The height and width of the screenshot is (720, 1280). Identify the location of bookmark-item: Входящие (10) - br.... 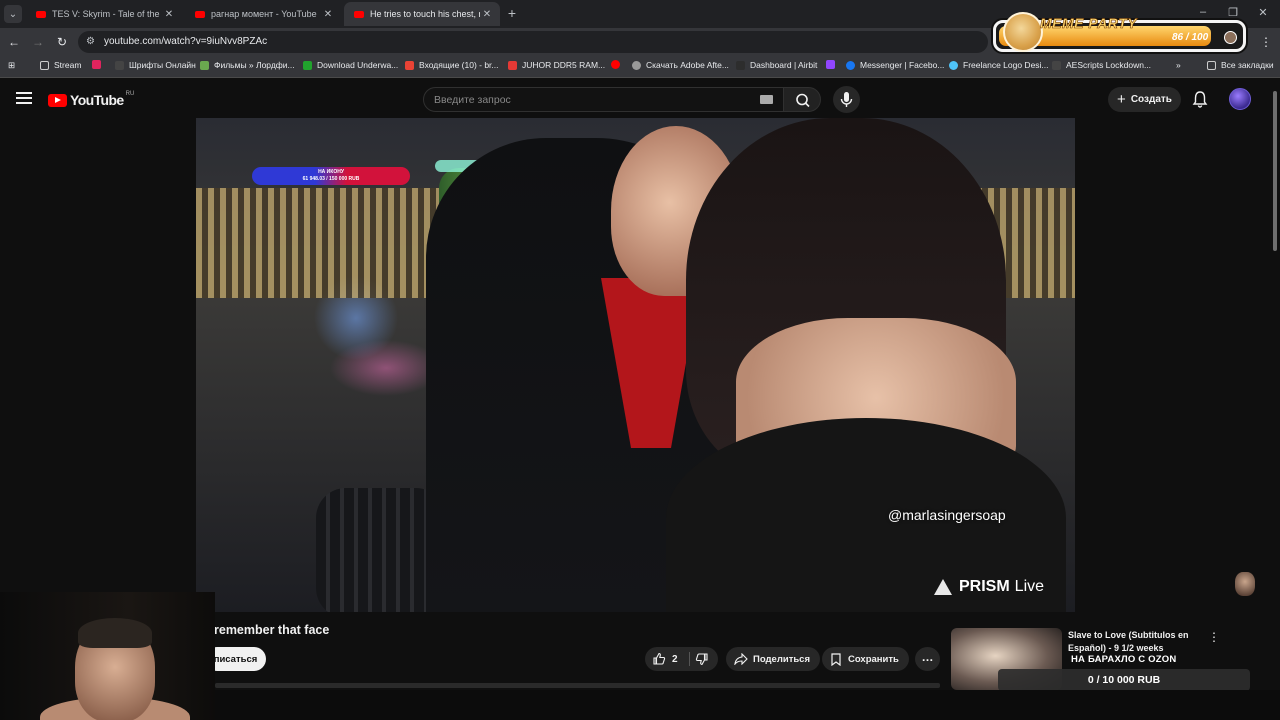
(452, 65).